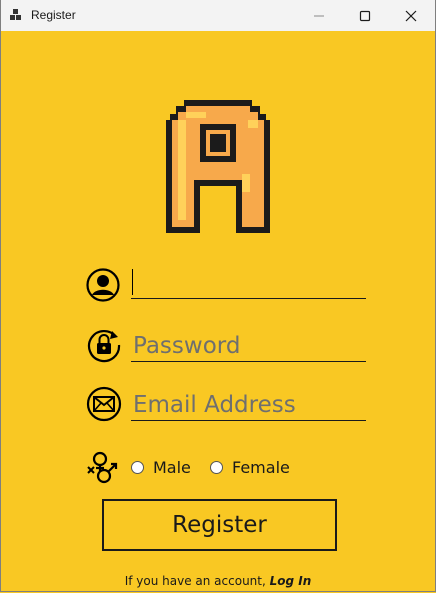 The height and width of the screenshot is (593, 436). Describe the element at coordinates (17, 17) in the screenshot. I see `app-grid-icon` at that location.